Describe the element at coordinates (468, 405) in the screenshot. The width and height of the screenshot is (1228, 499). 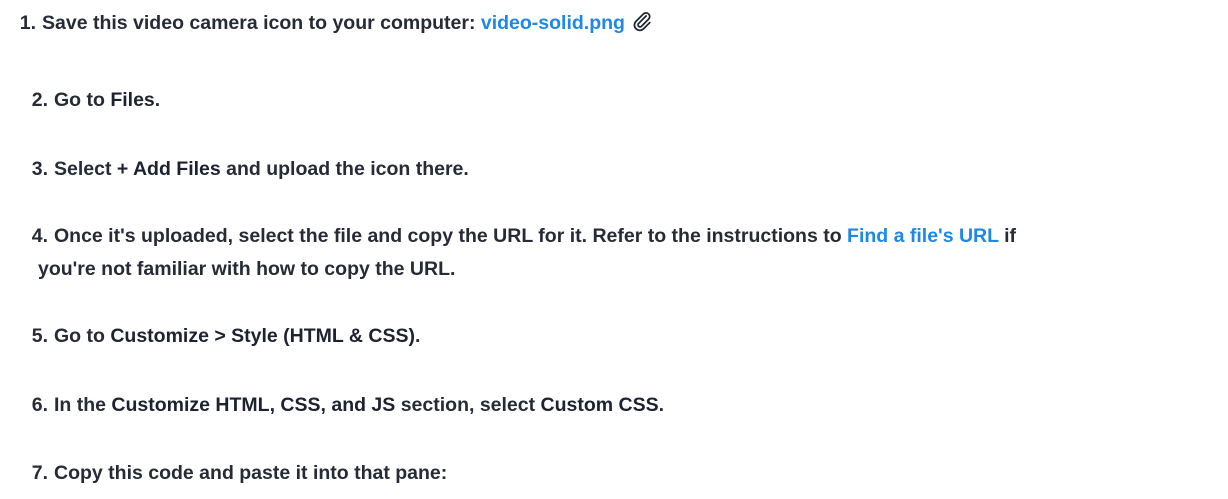
I see `step-text-middle: section, select` at that location.